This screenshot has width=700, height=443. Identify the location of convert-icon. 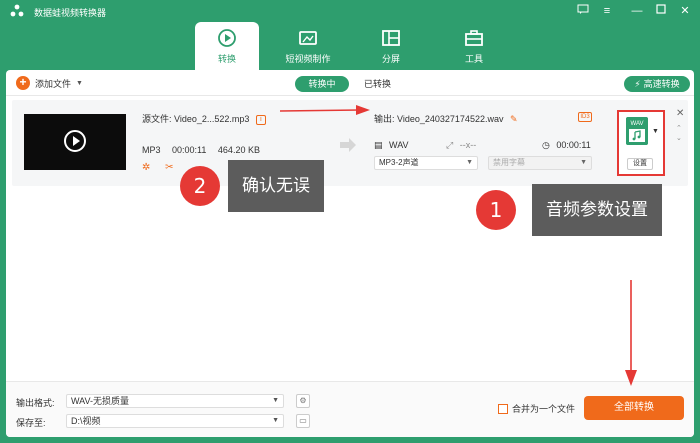
(227, 38).